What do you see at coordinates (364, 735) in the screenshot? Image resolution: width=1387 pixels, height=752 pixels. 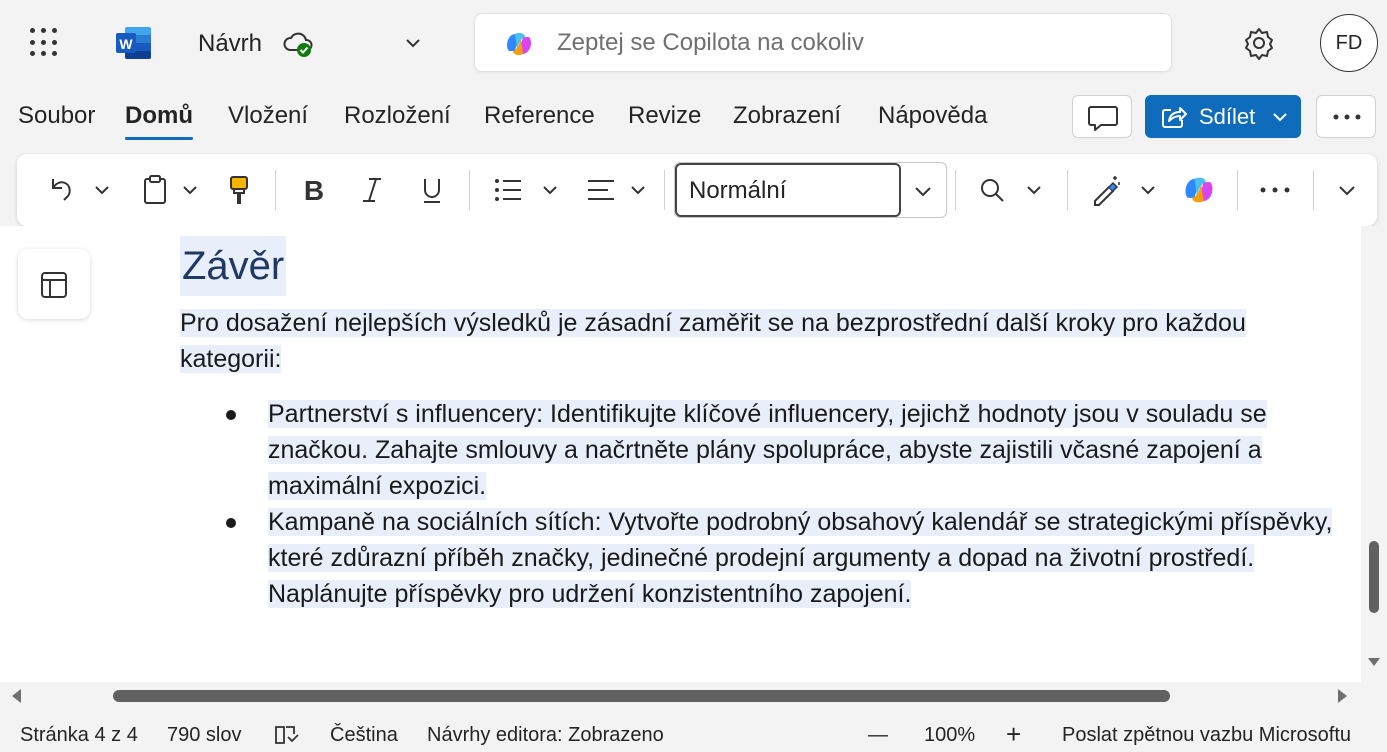 I see `language-indicator: Čeština` at bounding box center [364, 735].